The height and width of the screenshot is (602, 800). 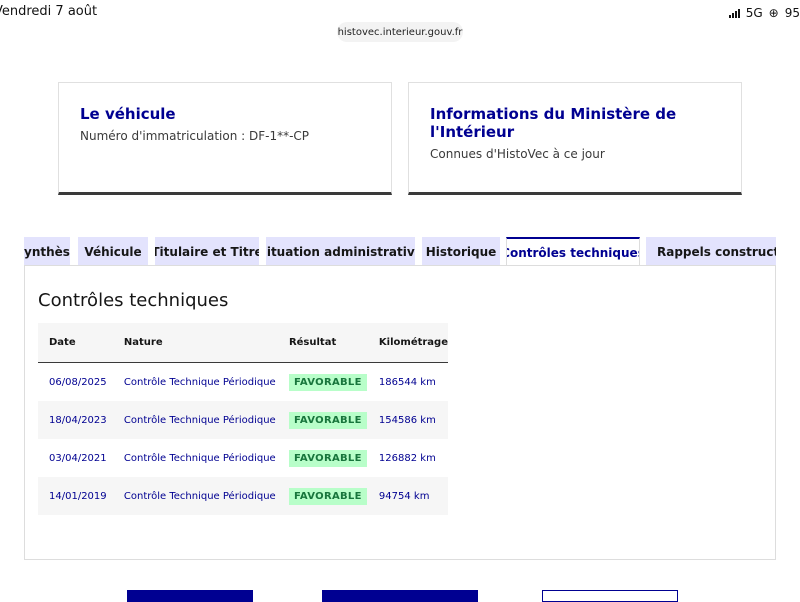 I want to click on tab-vehicule-label: Véhicule, so click(x=113, y=251).